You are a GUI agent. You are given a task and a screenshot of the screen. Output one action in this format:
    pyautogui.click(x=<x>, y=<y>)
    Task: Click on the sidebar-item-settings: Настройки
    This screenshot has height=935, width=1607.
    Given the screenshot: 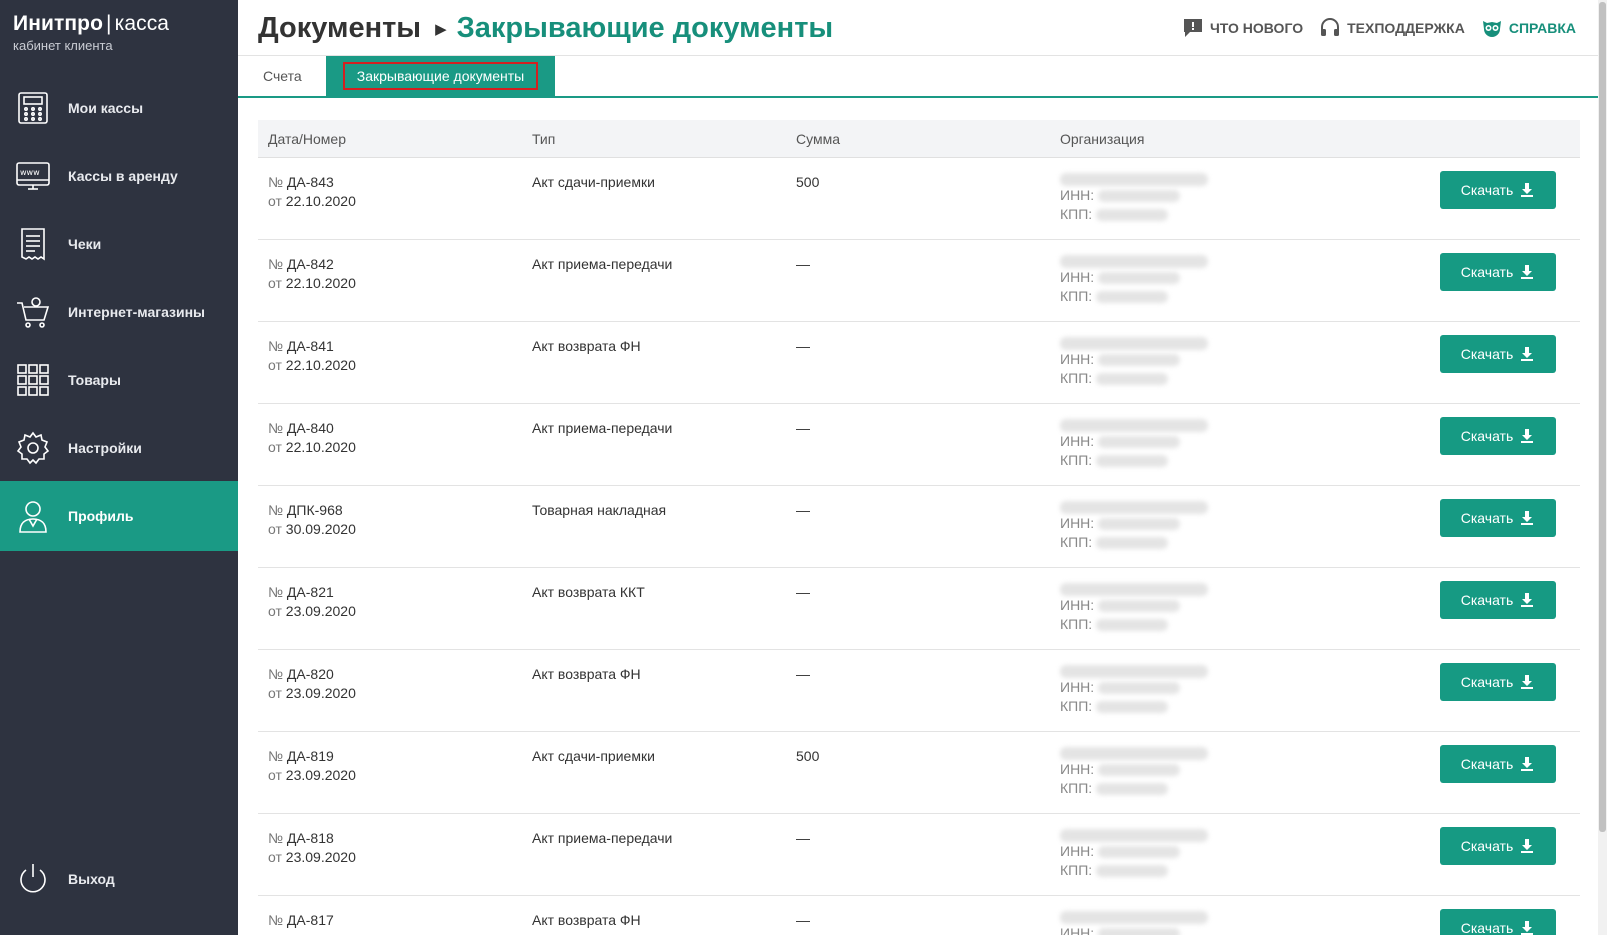 What is the action you would take?
    pyautogui.click(x=119, y=448)
    